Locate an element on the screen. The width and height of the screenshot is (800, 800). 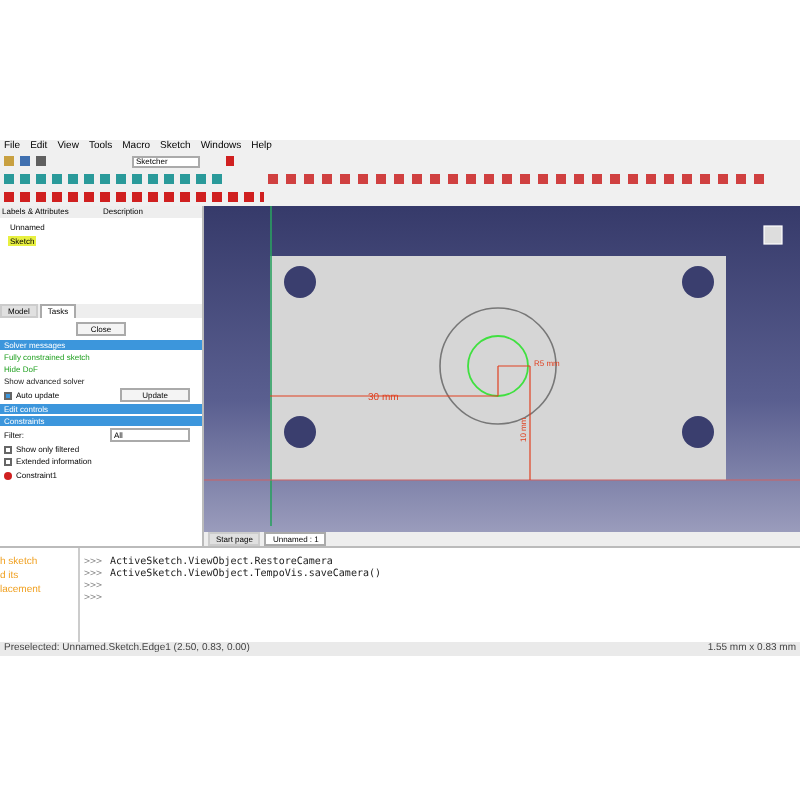
view-toolbar-icons is located at coordinates (114, 179).